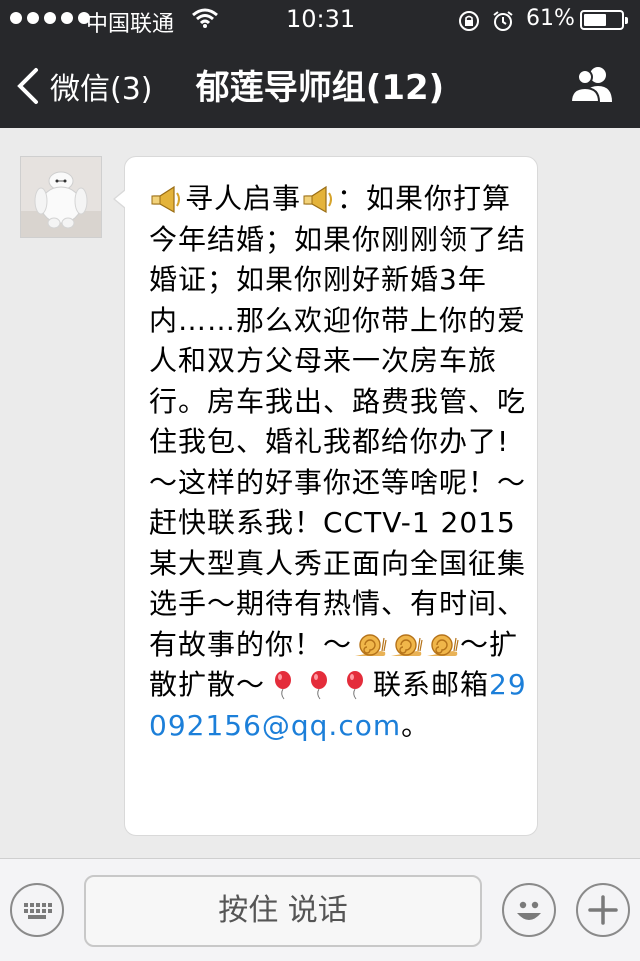  Describe the element at coordinates (431, 684) in the screenshot. I see `message-text-segment: 联系邮箱` at that location.